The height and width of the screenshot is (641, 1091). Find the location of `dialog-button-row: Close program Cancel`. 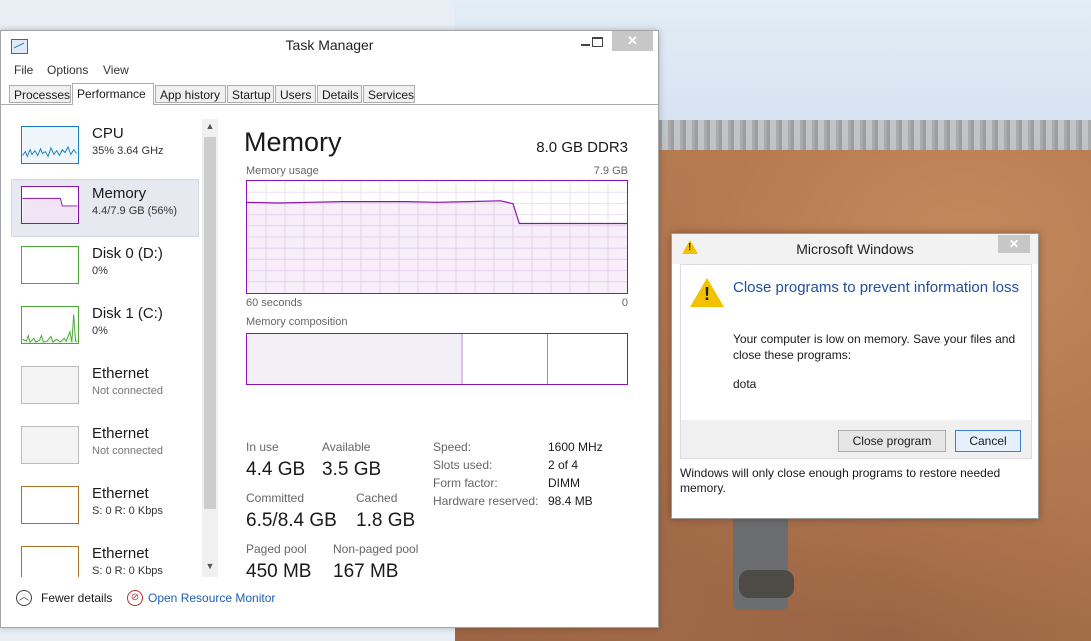

dialog-button-row: Close program Cancel is located at coordinates (856, 439).